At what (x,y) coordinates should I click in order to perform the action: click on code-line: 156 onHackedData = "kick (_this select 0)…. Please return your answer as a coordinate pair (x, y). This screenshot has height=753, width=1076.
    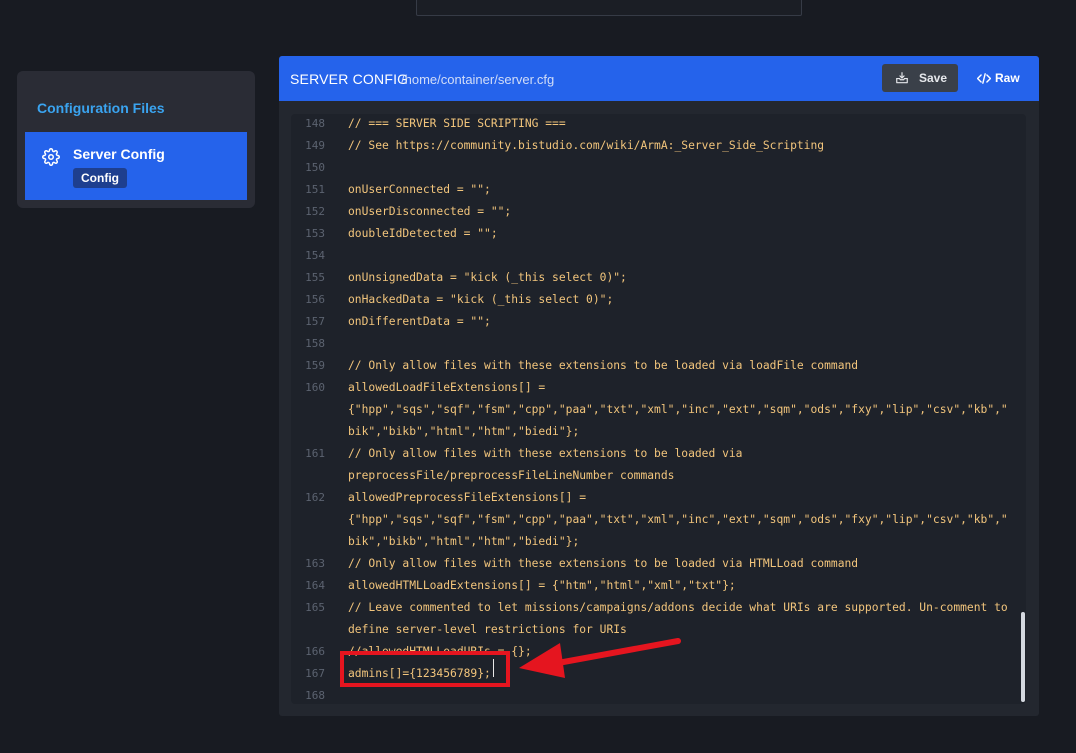
    Looking at the image, I should click on (658, 300).